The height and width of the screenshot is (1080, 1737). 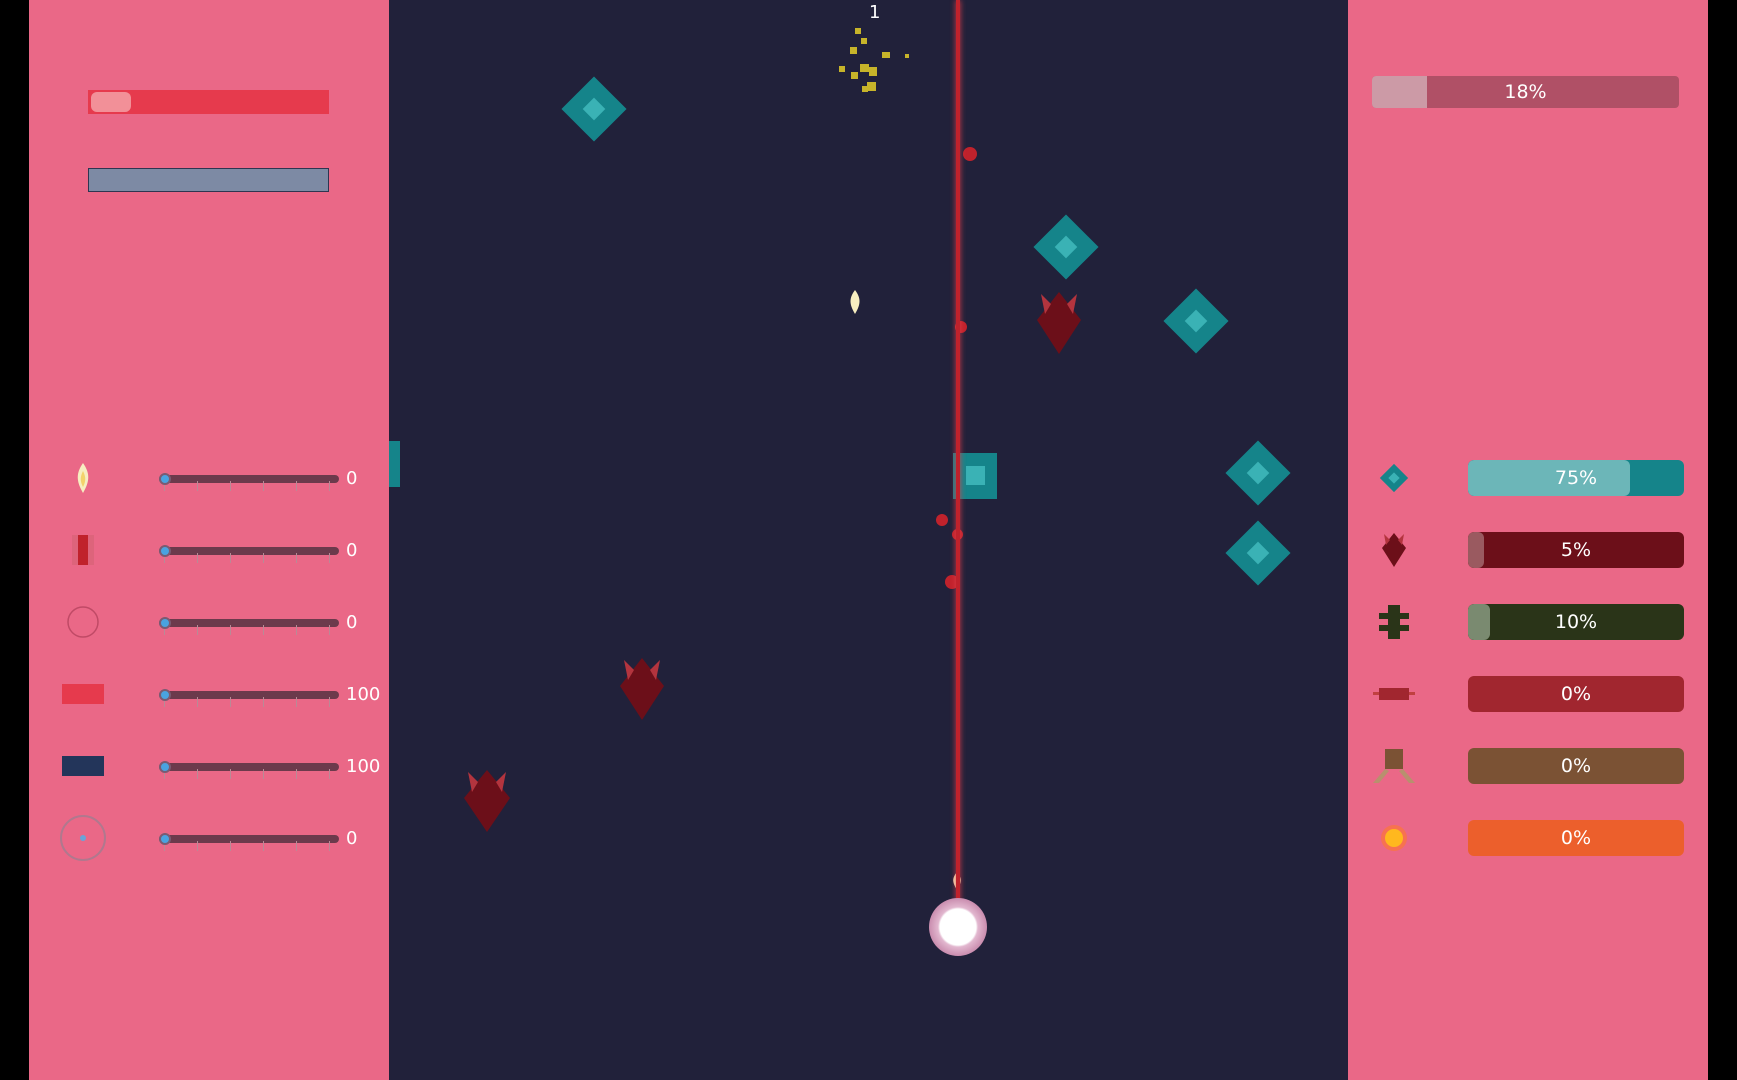 What do you see at coordinates (855, 302) in the screenshot?
I see `player-flame-bullet` at bounding box center [855, 302].